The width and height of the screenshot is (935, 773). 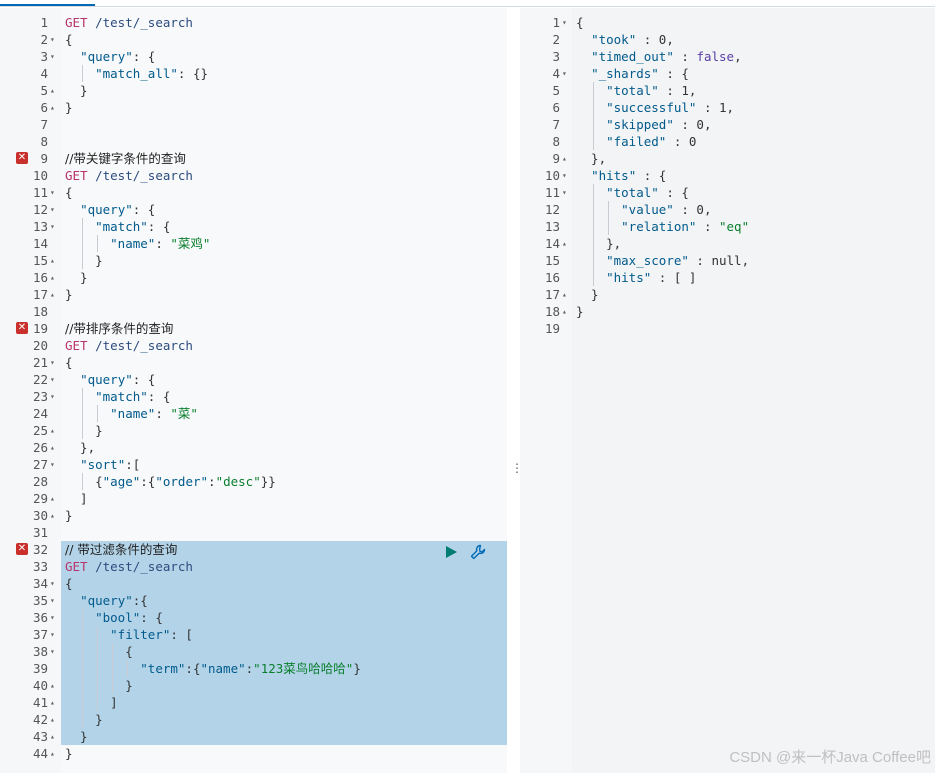 What do you see at coordinates (253, 107) in the screenshot?
I see `code-line: 6 ▴}` at bounding box center [253, 107].